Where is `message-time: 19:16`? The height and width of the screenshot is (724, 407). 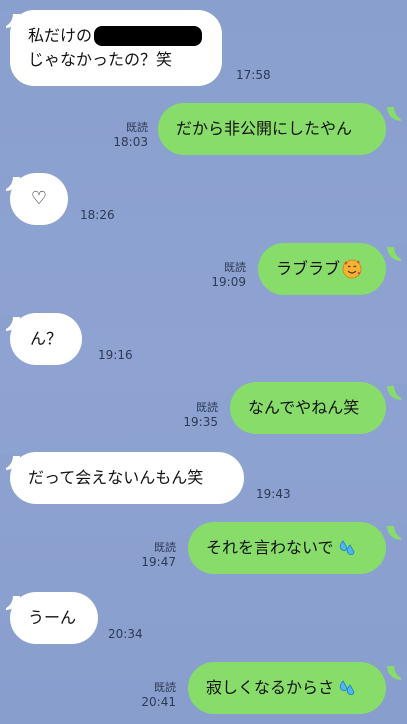 message-time: 19:16 is located at coordinates (115, 355).